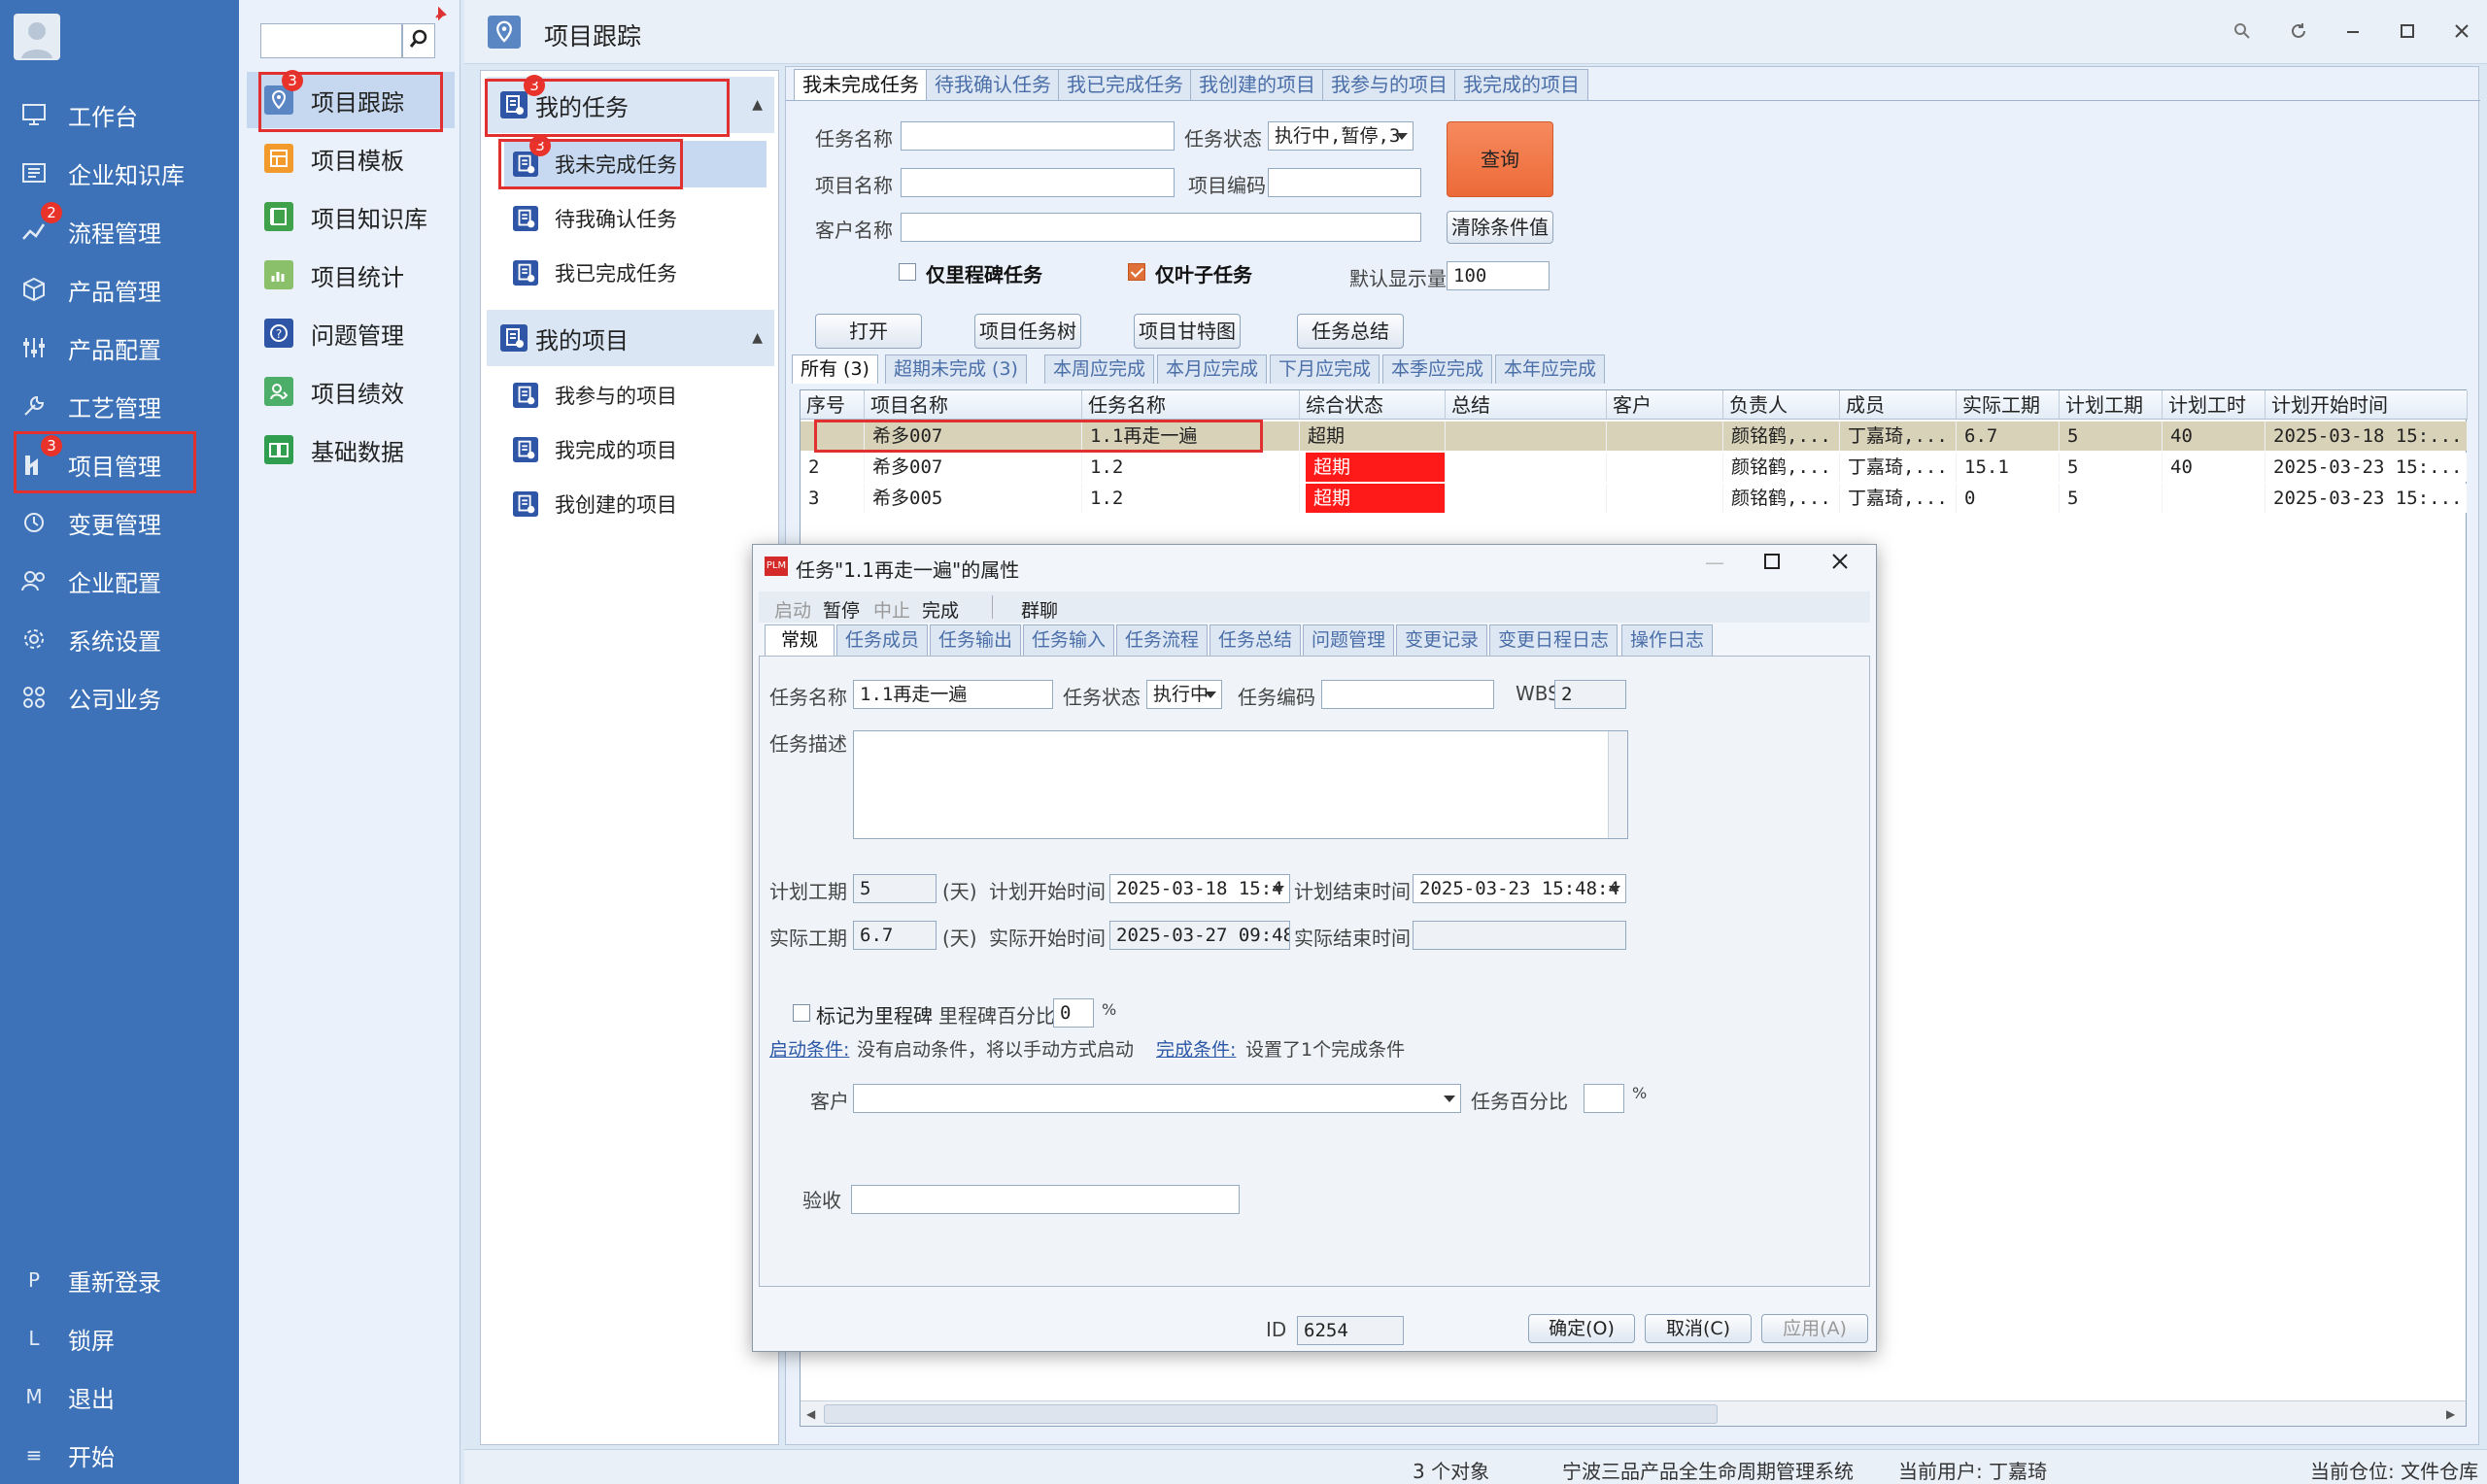  What do you see at coordinates (907, 272) in the screenshot?
I see `milestone-only-checkbox` at bounding box center [907, 272].